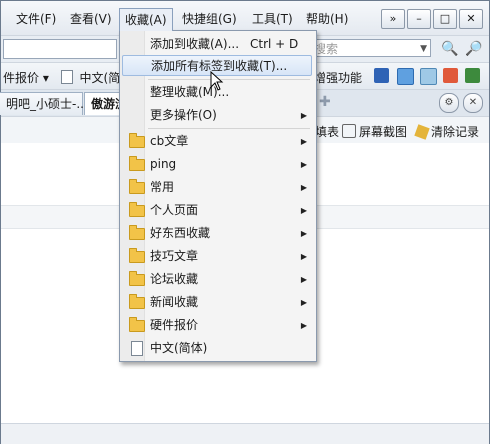  Describe the element at coordinates (217, 279) in the screenshot. I see `menu-folder-forums: 论坛收藏 ▶` at that location.